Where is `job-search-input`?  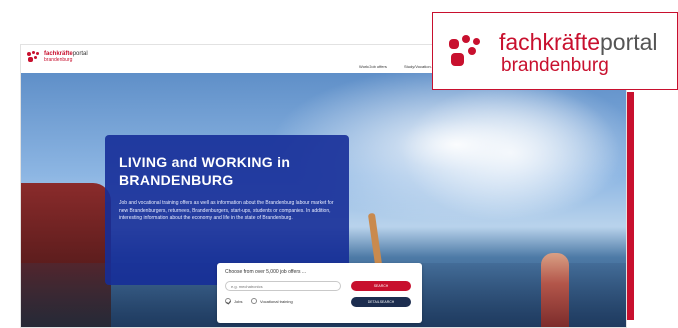
job-search-input is located at coordinates (283, 286).